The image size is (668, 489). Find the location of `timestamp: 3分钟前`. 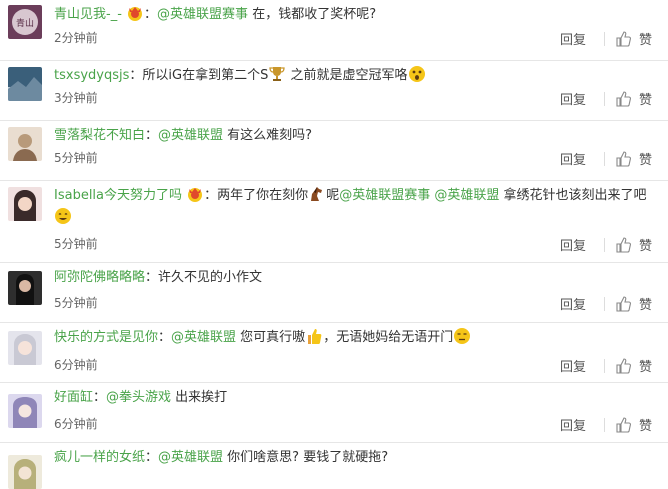

timestamp: 3分钟前 is located at coordinates (76, 98).